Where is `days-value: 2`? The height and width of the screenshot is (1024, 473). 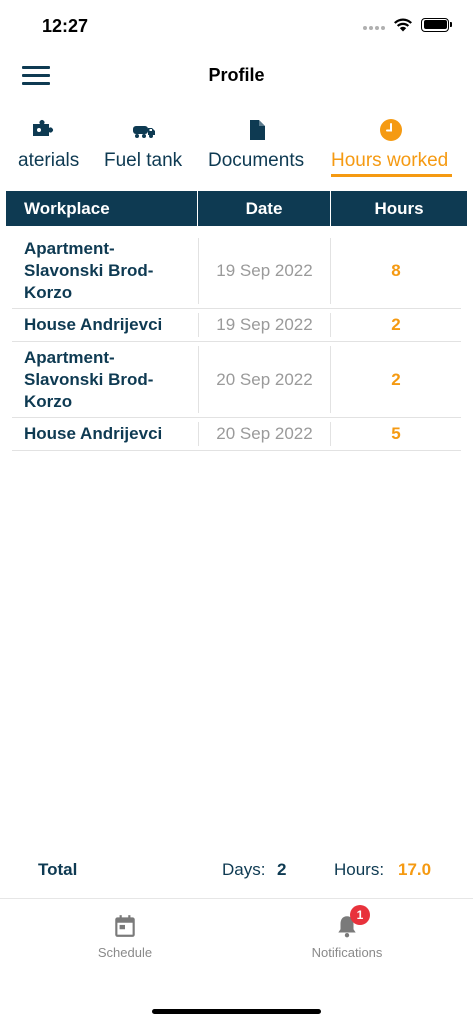
days-value: 2 is located at coordinates (282, 869).